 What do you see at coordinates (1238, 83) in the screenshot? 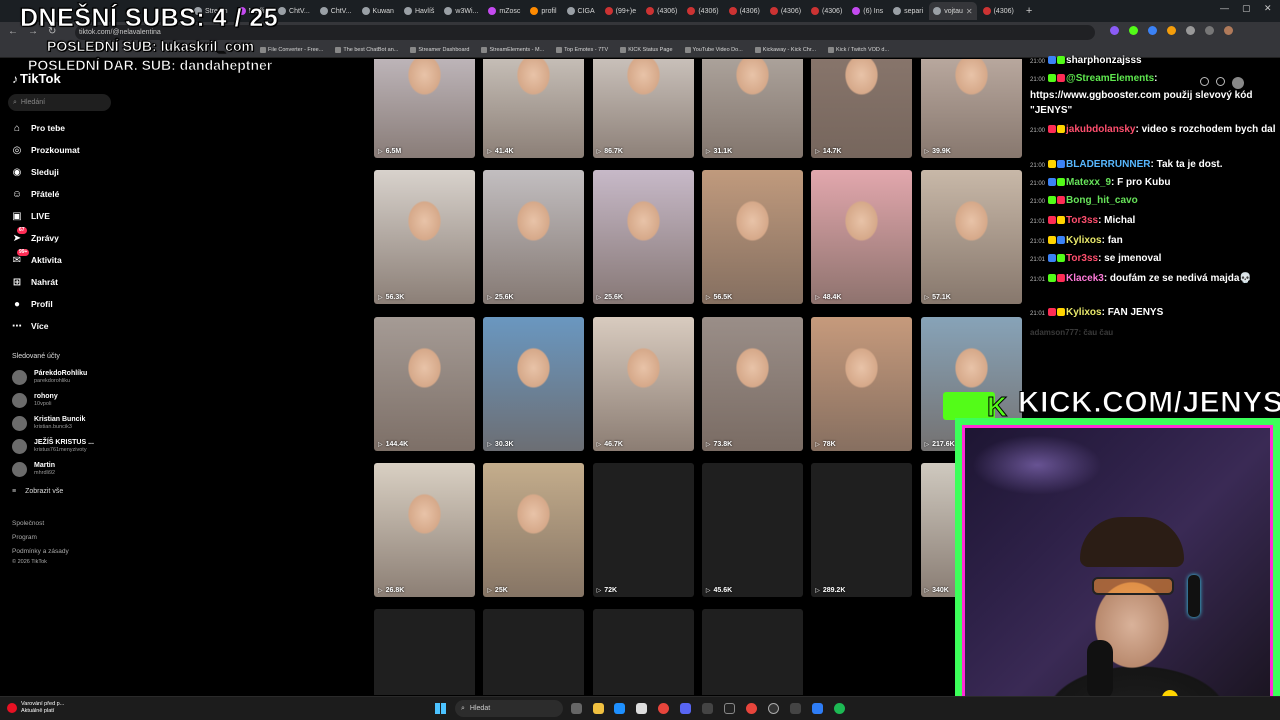
I see `avatar` at bounding box center [1238, 83].